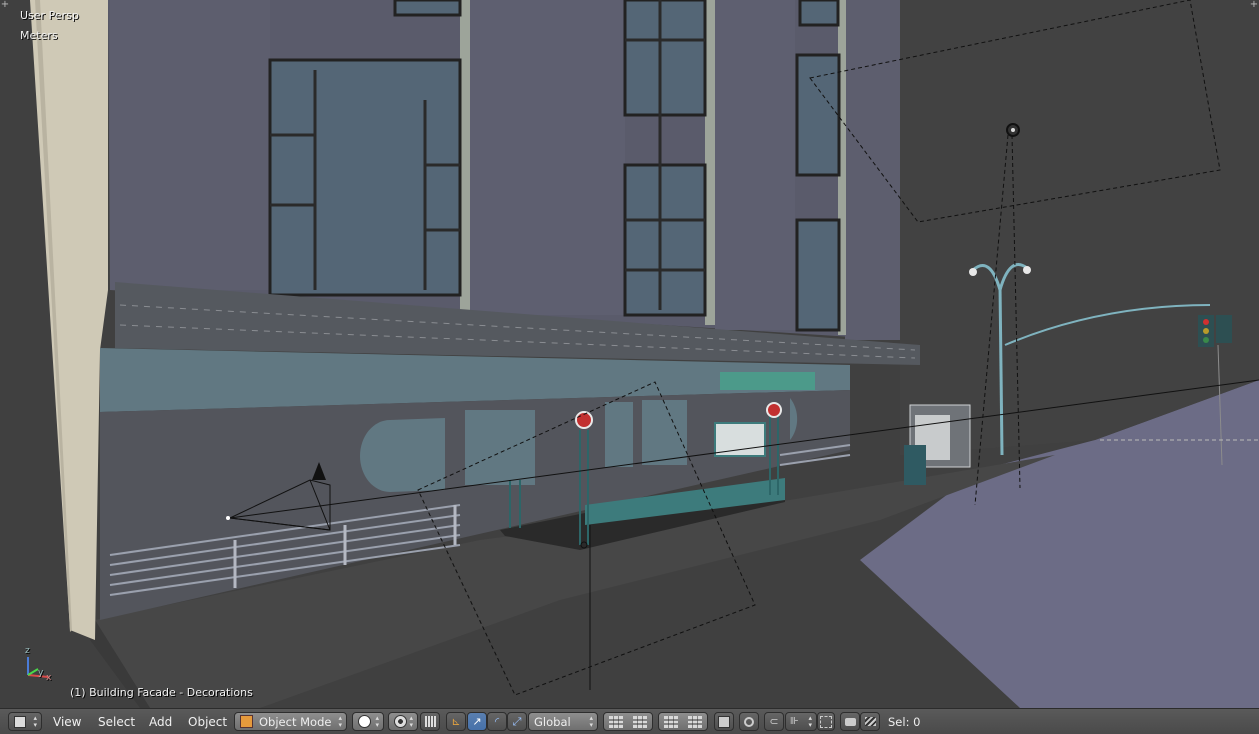 This screenshot has height=734, width=1259. What do you see at coordinates (49, 15) in the screenshot?
I see `view-name-label: User Persp` at bounding box center [49, 15].